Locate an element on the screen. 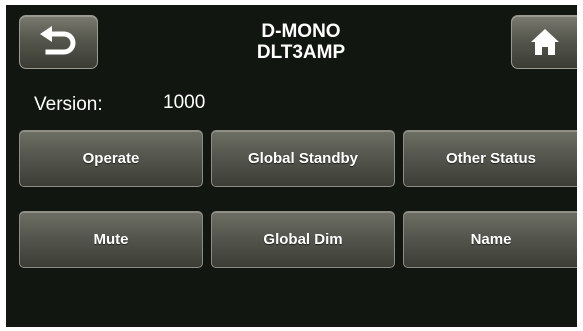 This screenshot has height=331, width=583. device-title-line1: D-MONO is located at coordinates (301, 31).